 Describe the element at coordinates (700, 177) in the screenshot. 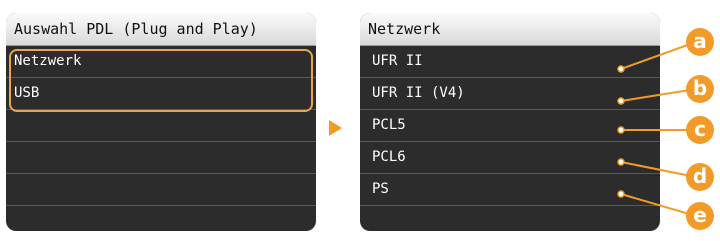

I see `callout-badge-d: d` at that location.